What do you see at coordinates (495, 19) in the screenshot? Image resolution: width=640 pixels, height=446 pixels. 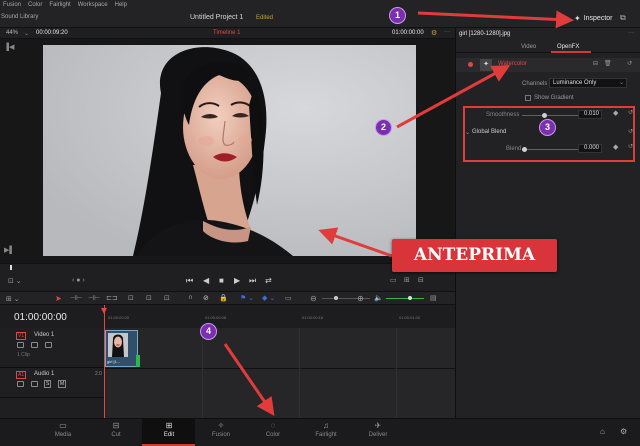 I see `arrow-to-inspector` at bounding box center [495, 19].